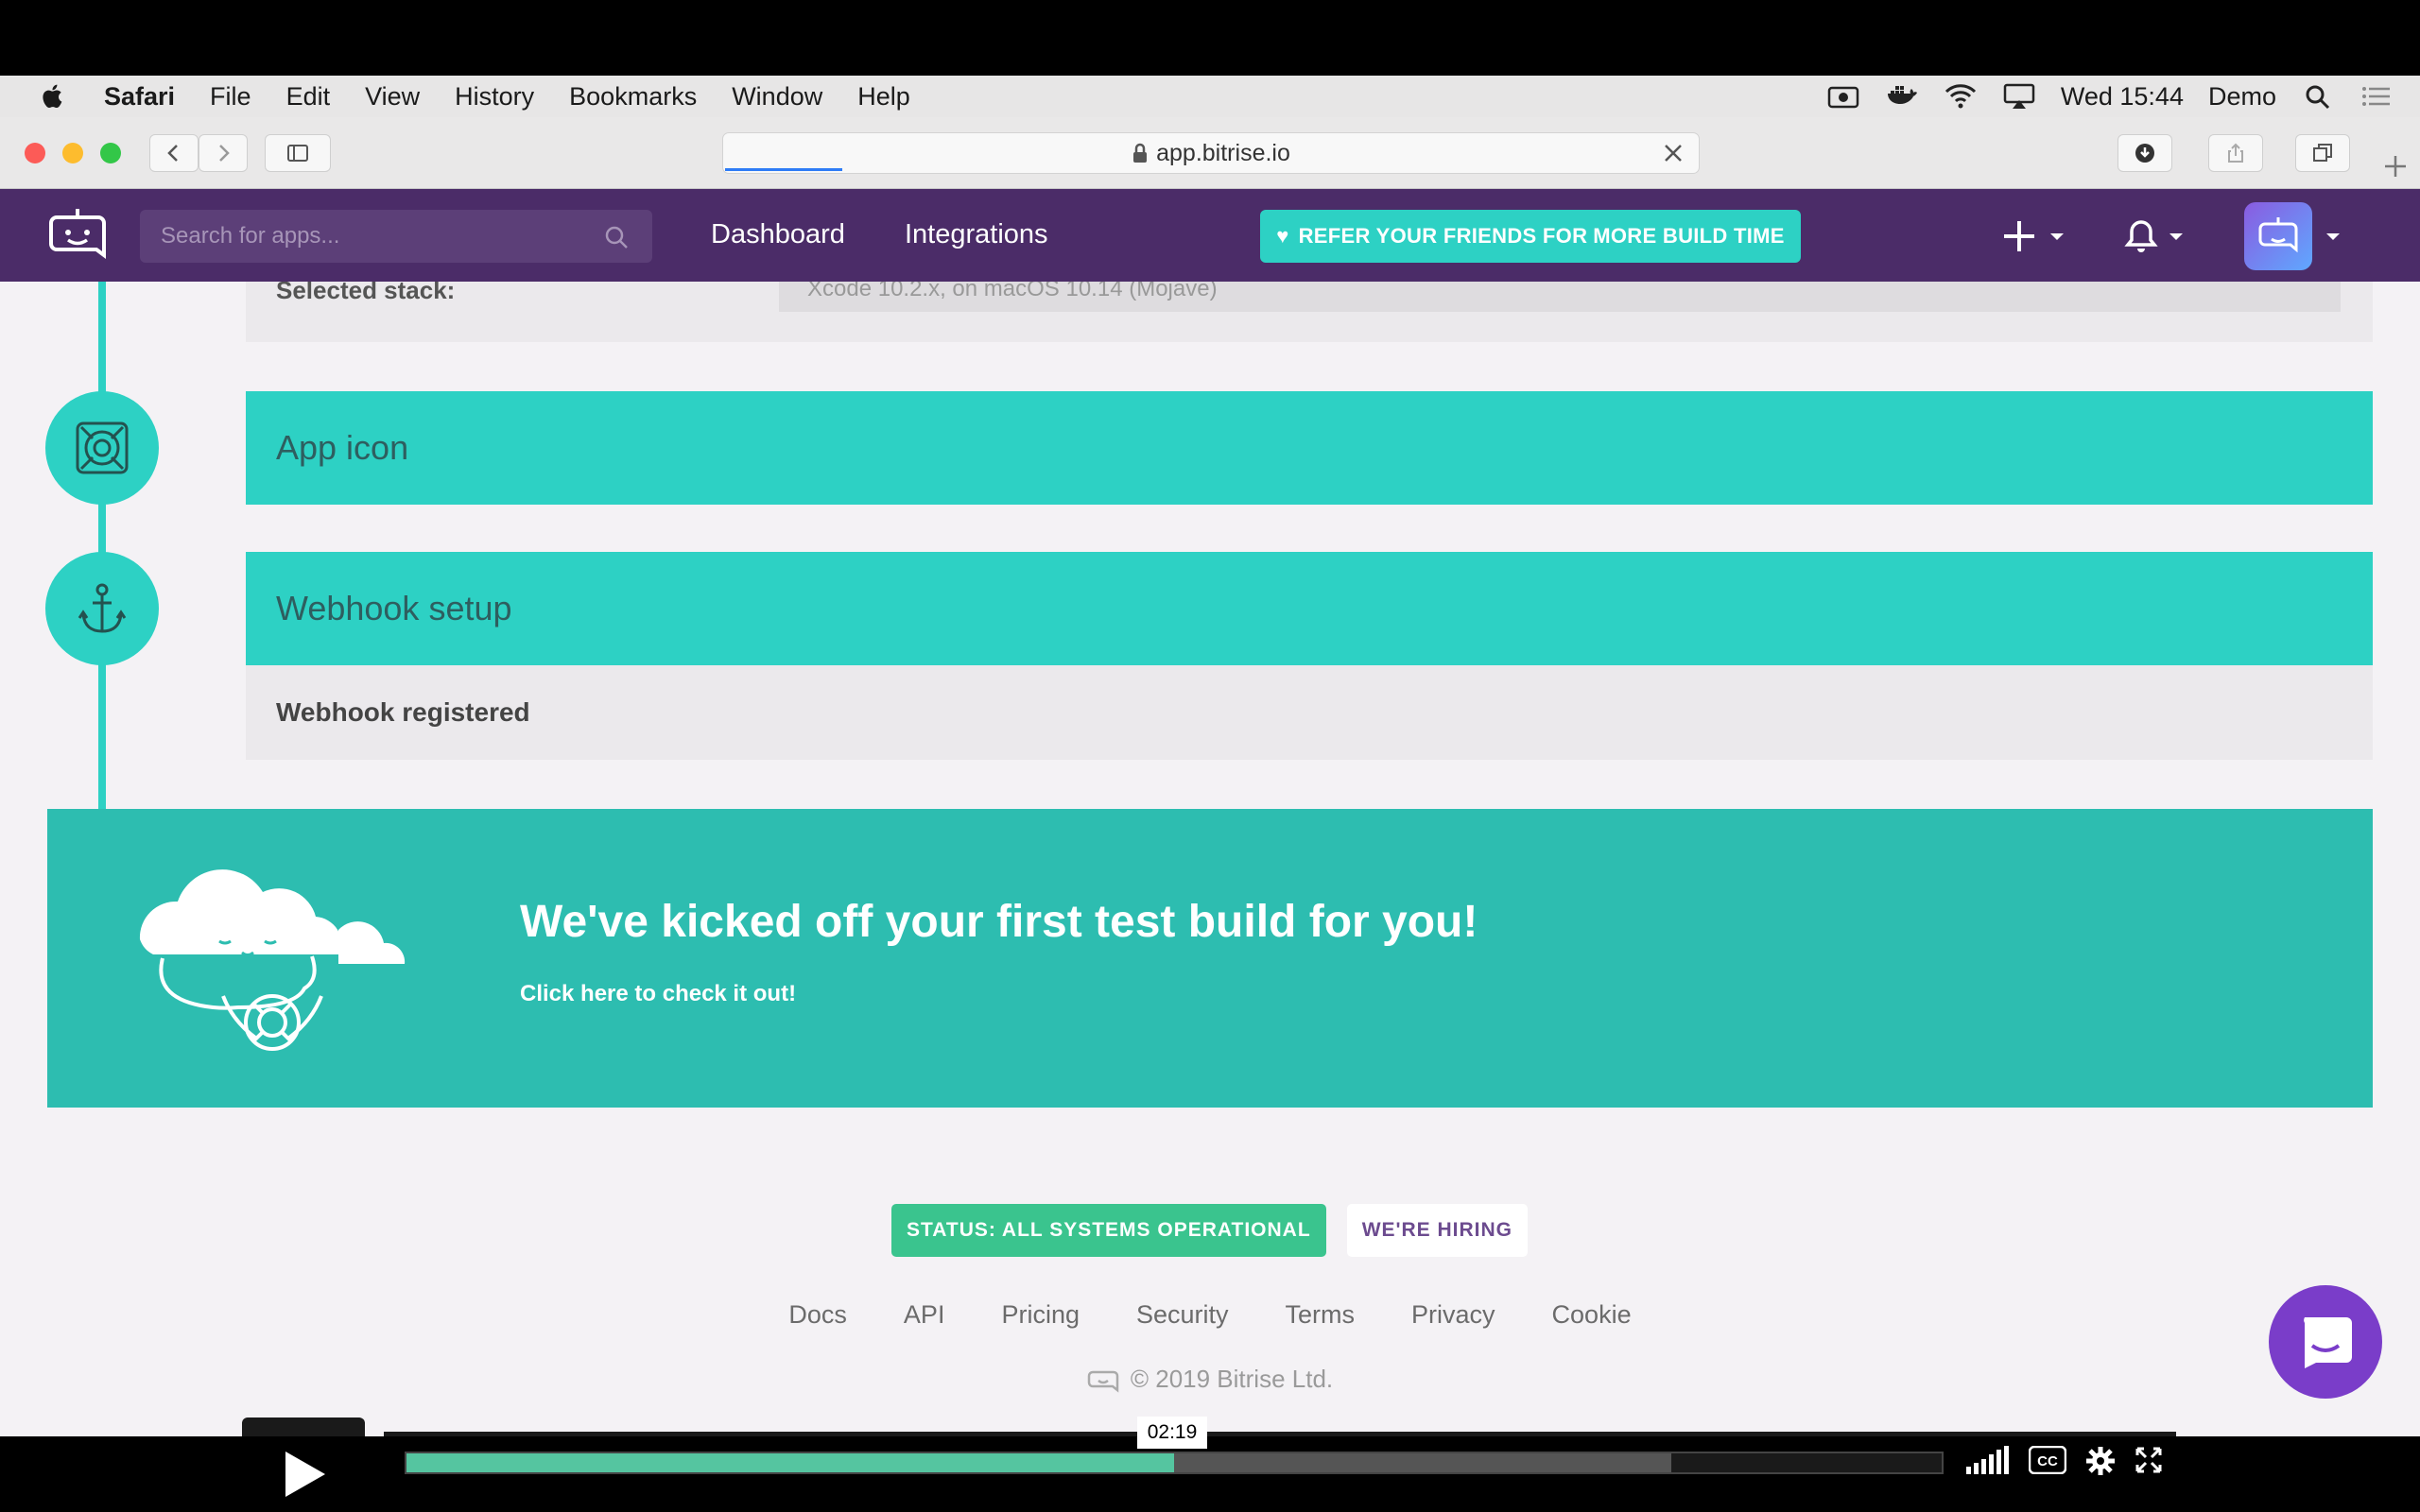 This screenshot has height=1512, width=2420. I want to click on downloads-button, so click(2145, 153).